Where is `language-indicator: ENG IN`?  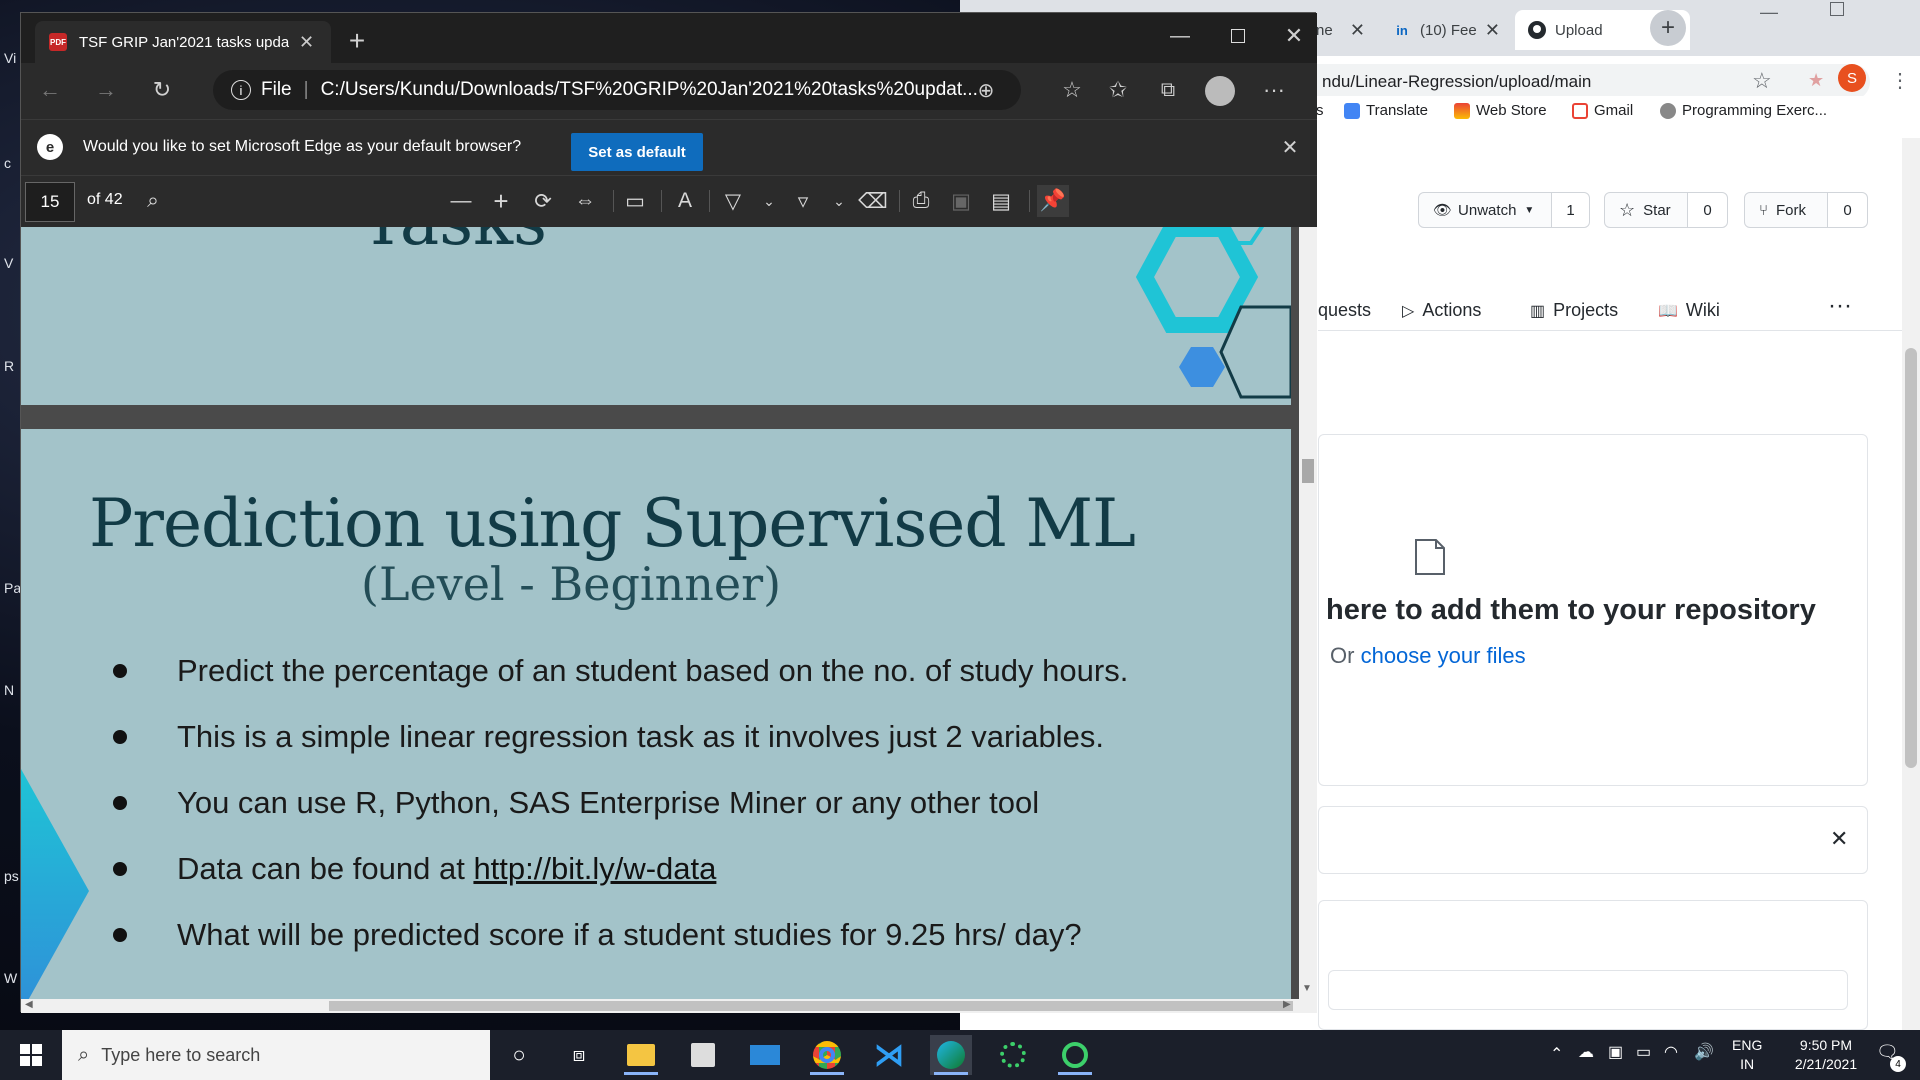
language-indicator: ENG IN is located at coordinates (1747, 1055).